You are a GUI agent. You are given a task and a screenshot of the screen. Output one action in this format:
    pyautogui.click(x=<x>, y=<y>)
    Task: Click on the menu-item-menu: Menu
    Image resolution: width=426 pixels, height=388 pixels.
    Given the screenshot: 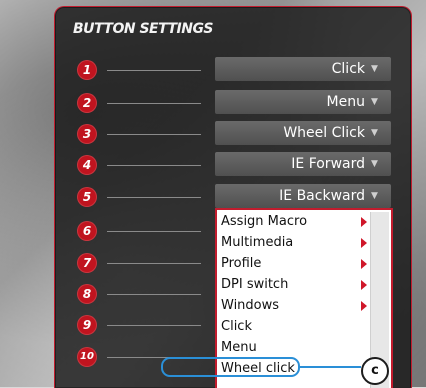 What is the action you would take?
    pyautogui.click(x=239, y=348)
    